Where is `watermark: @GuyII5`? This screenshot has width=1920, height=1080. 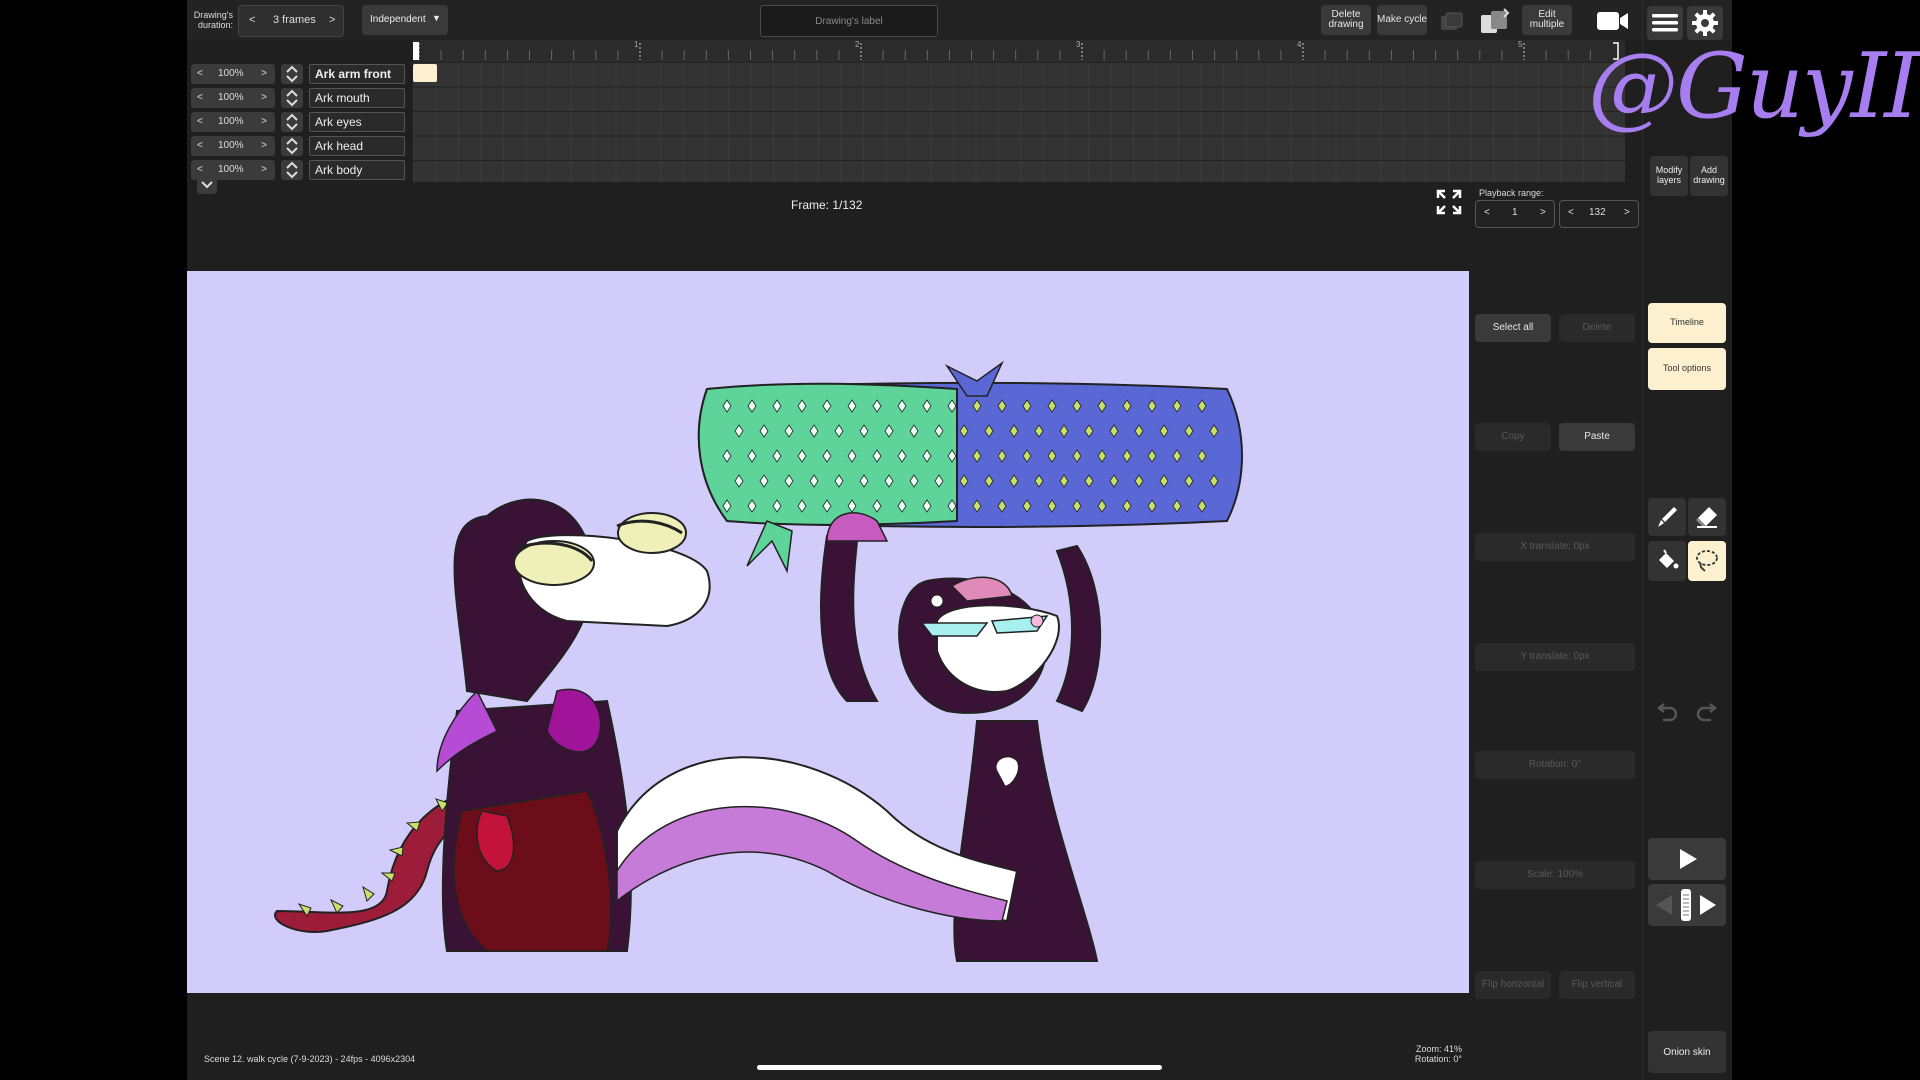 watermark: @GuyII5 is located at coordinates (1754, 87).